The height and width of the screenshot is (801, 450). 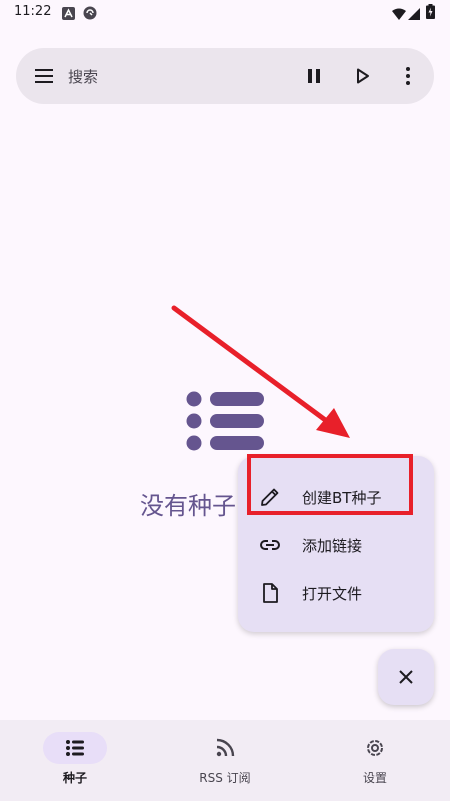 What do you see at coordinates (225, 778) in the screenshot?
I see `nav-label: RSS 订阅` at bounding box center [225, 778].